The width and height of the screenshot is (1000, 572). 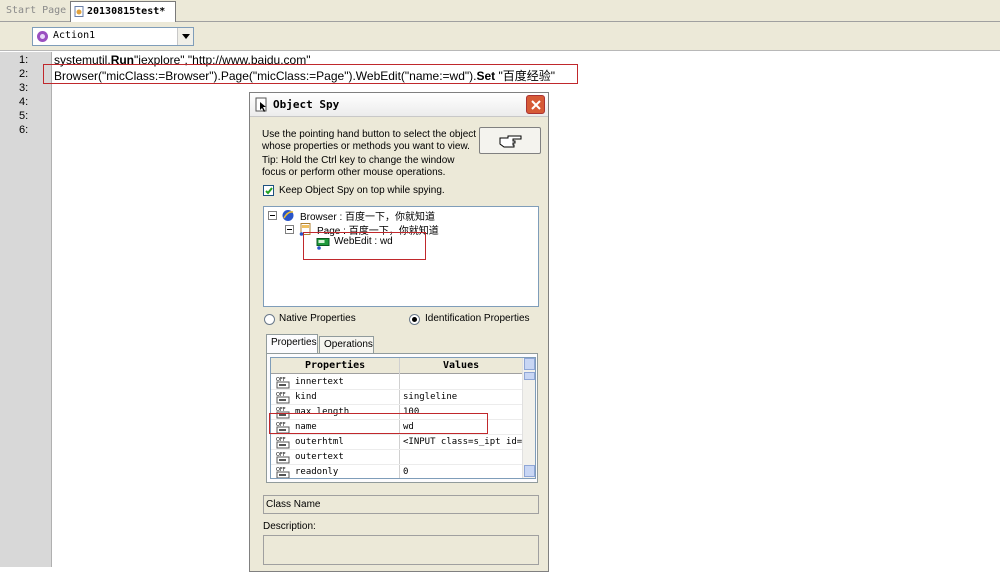 What do you see at coordinates (397, 397) in the screenshot?
I see `property-row: OFF kind singleline` at bounding box center [397, 397].